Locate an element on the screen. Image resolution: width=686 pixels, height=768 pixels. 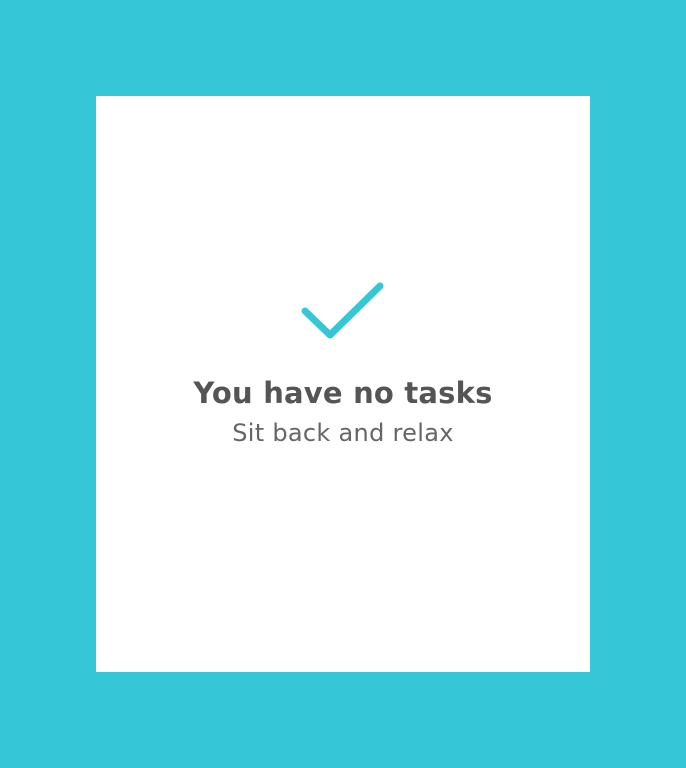
checkmark-icon is located at coordinates (342, 310).